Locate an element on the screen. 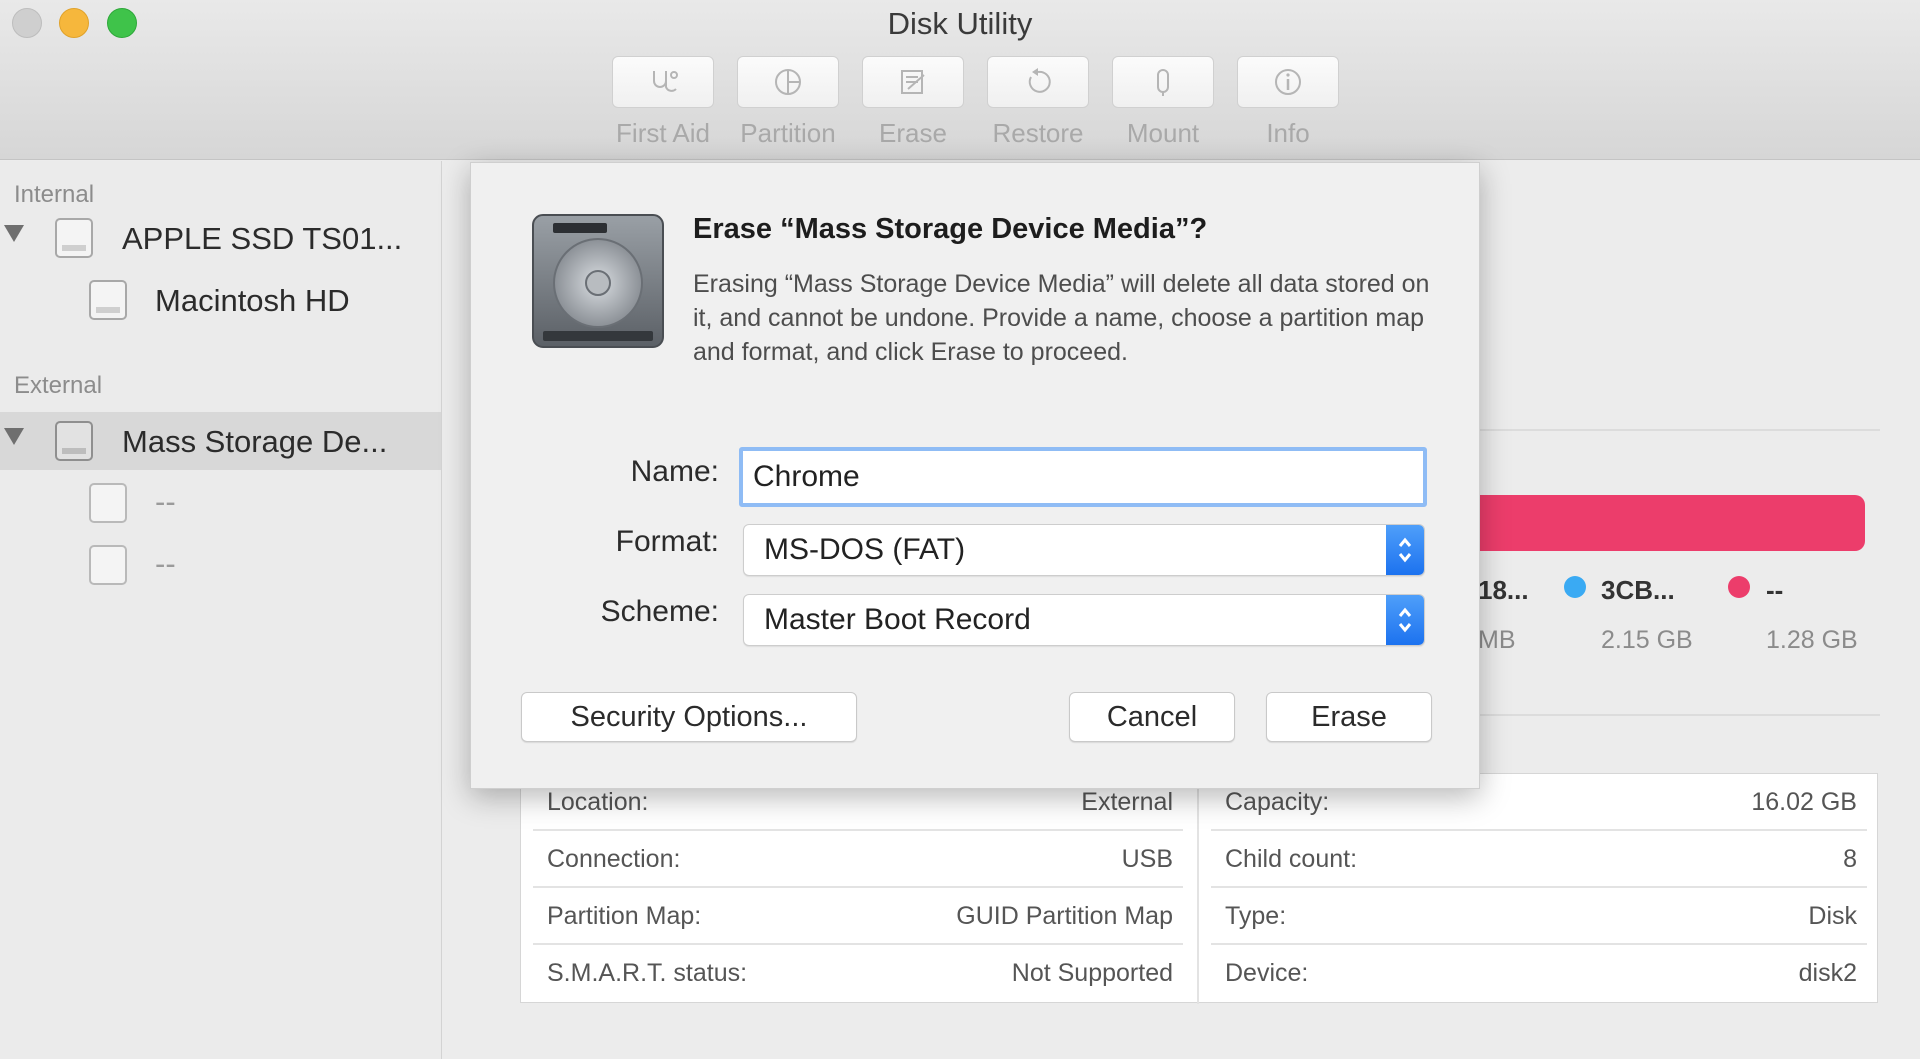  sidebar-item-volume-1: -- is located at coordinates (220, 503).